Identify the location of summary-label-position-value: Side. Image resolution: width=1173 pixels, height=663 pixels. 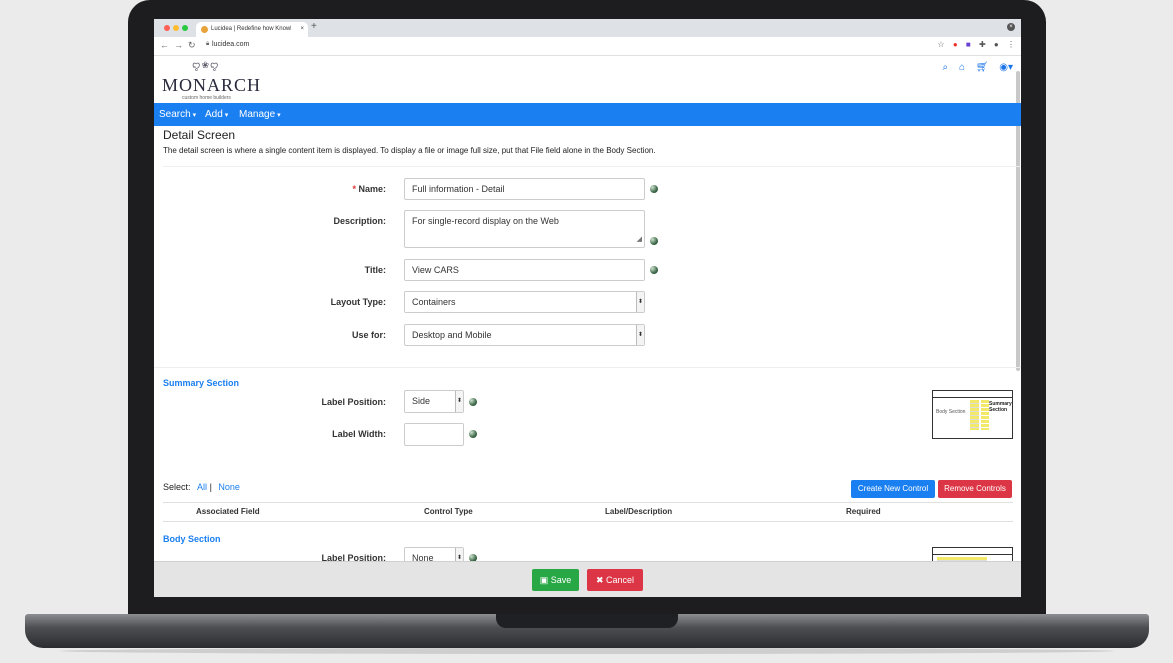
(421, 401).